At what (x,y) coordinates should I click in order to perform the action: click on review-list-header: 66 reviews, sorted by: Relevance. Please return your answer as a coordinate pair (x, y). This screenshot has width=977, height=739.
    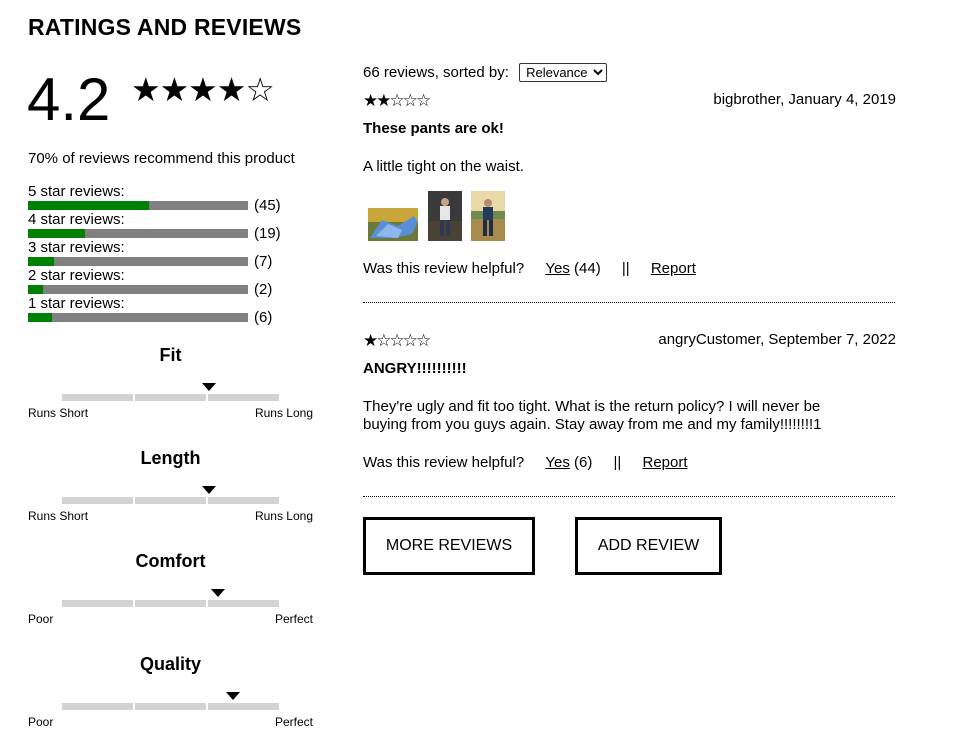
    Looking at the image, I should click on (485, 72).